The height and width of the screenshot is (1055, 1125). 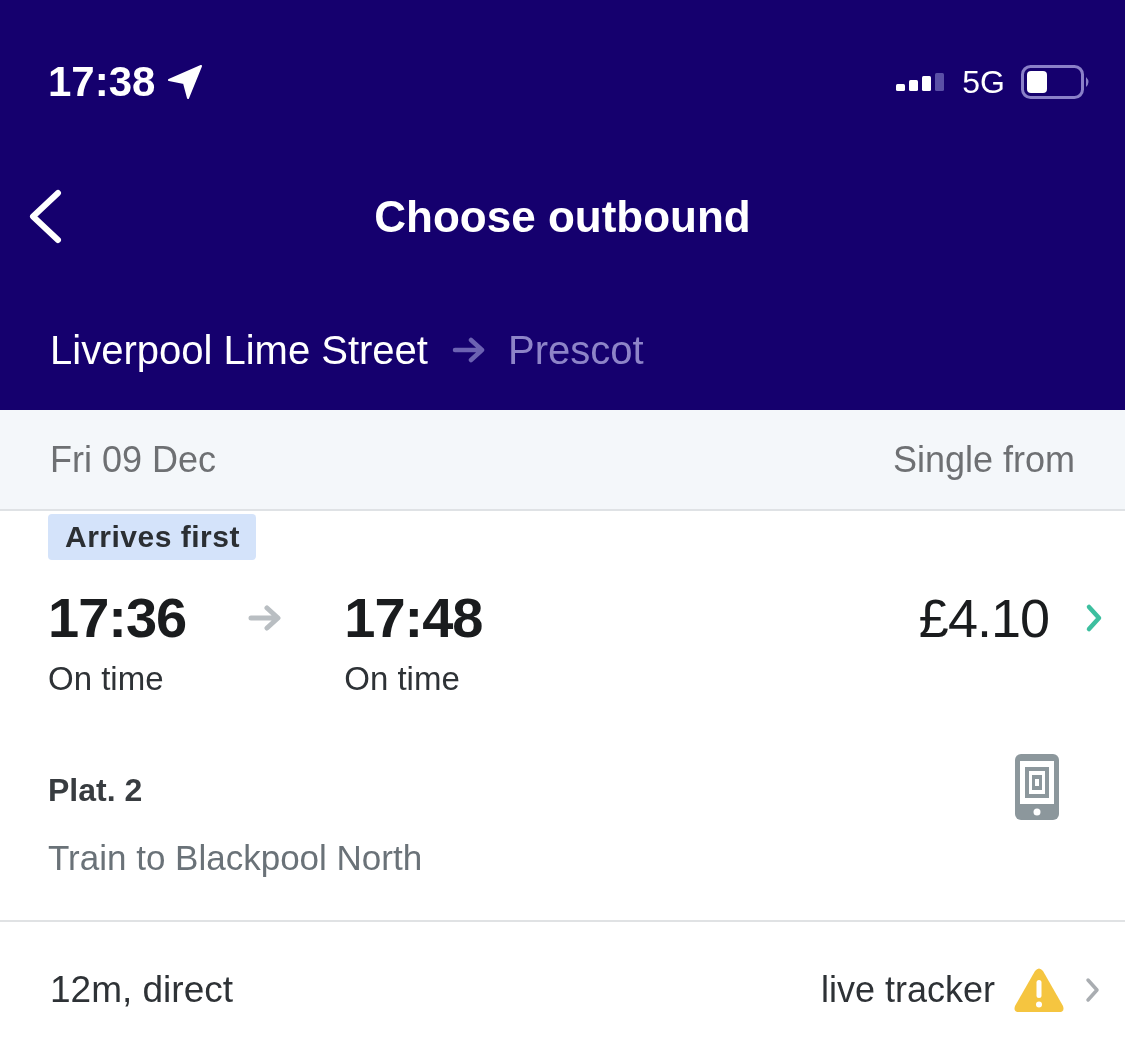 What do you see at coordinates (575, 350) in the screenshot?
I see `destination-station: Prescot` at bounding box center [575, 350].